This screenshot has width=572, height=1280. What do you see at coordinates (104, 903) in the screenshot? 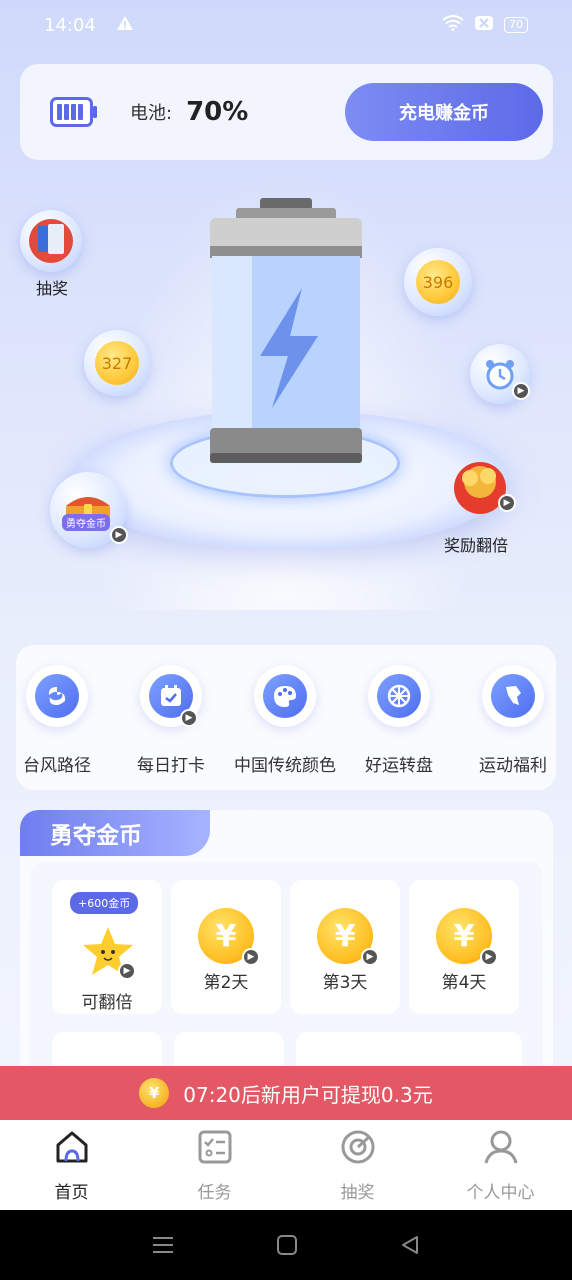
I see `bonus-pill: +600金币` at bounding box center [104, 903].